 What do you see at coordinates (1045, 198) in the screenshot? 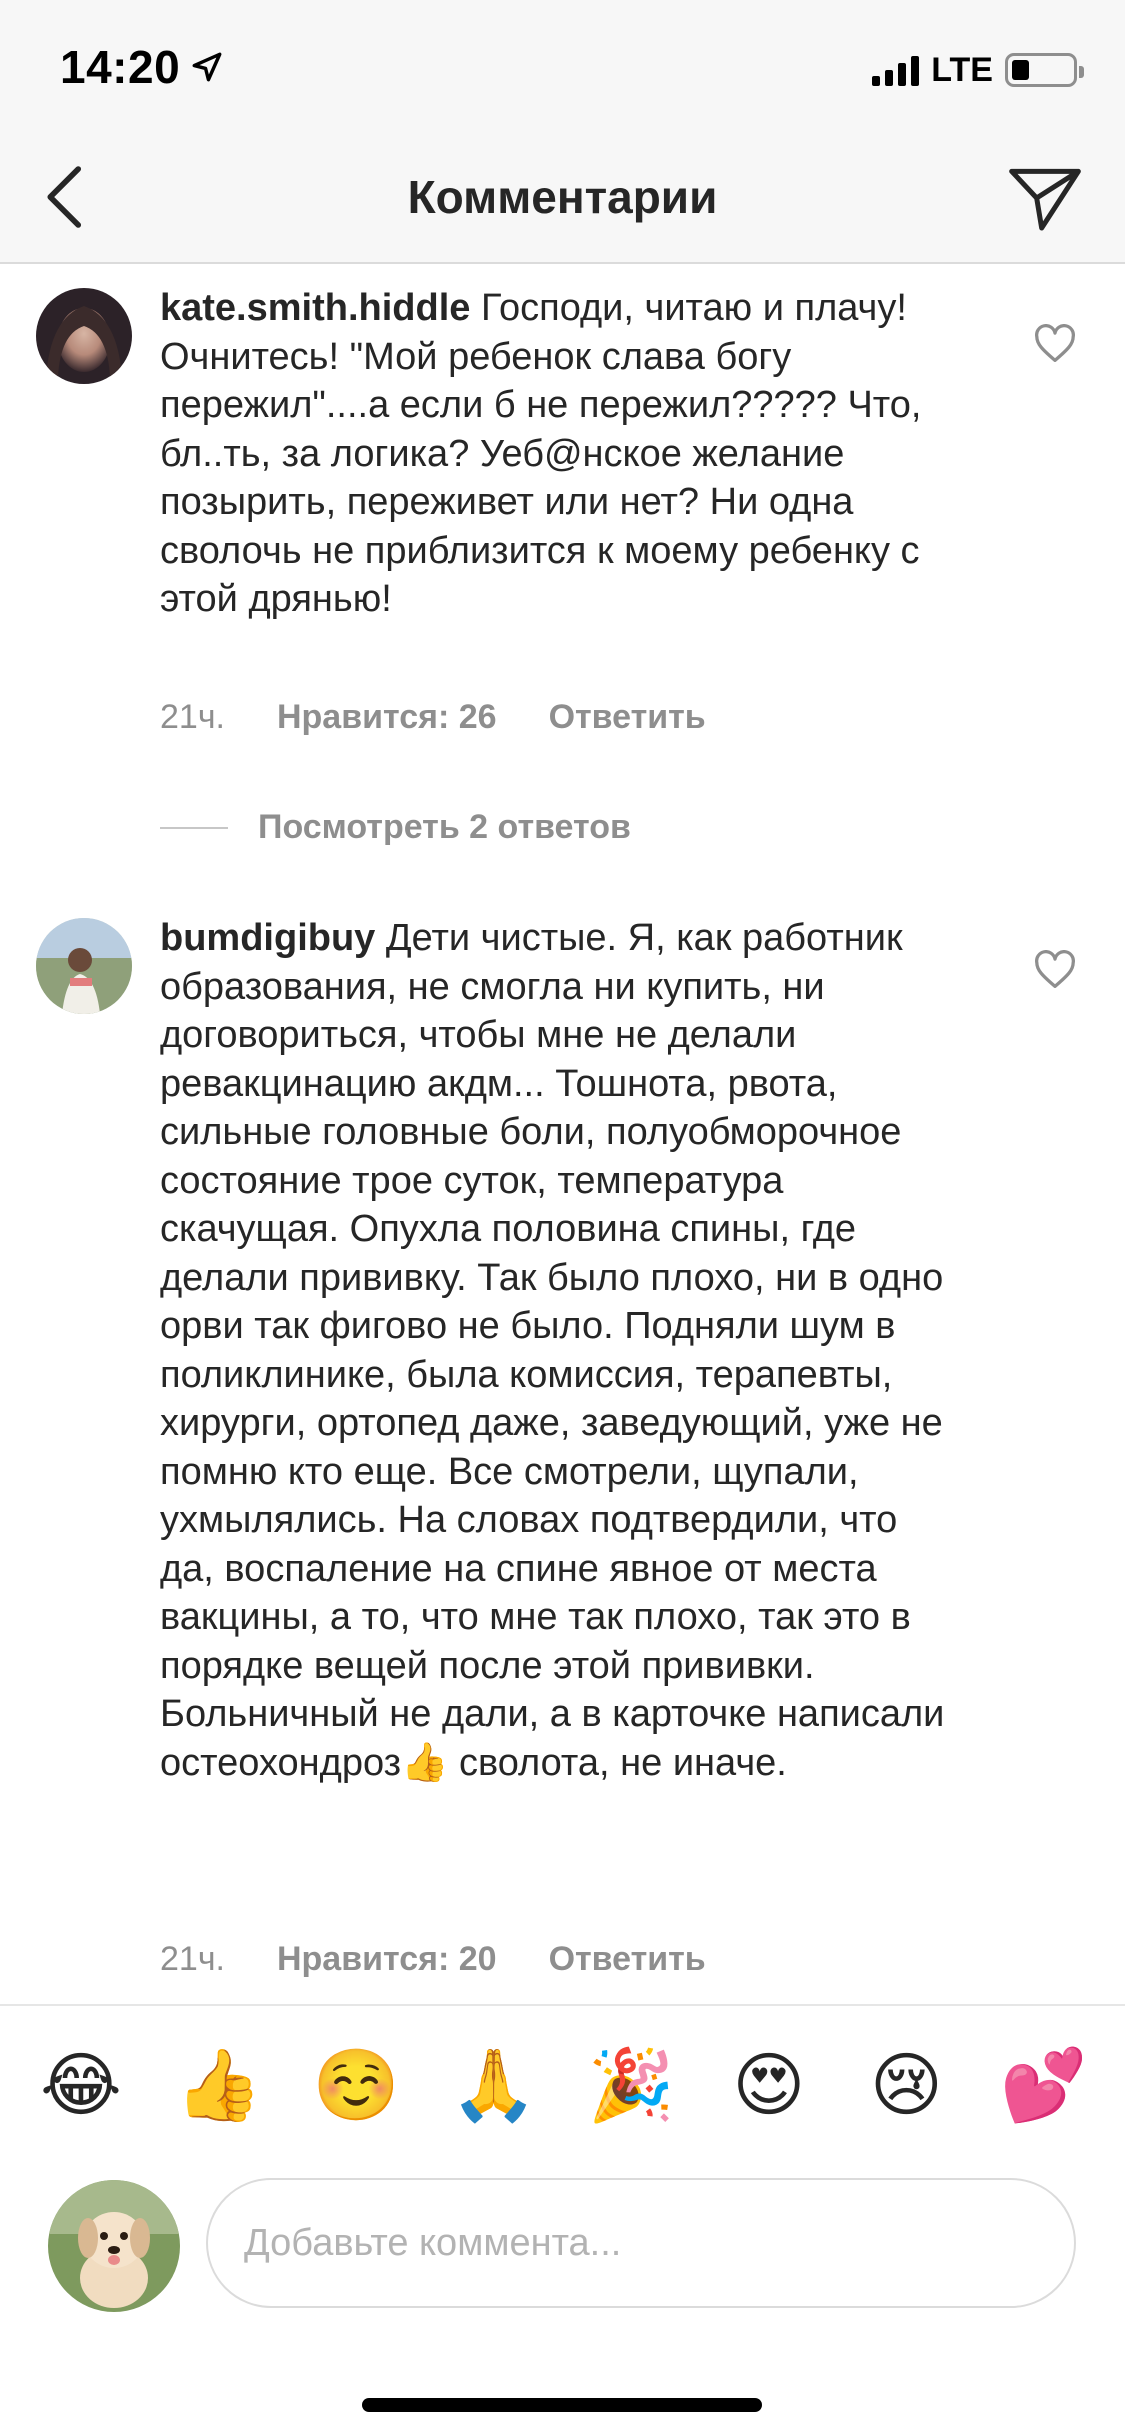
I see `paper-plane-icon` at bounding box center [1045, 198].